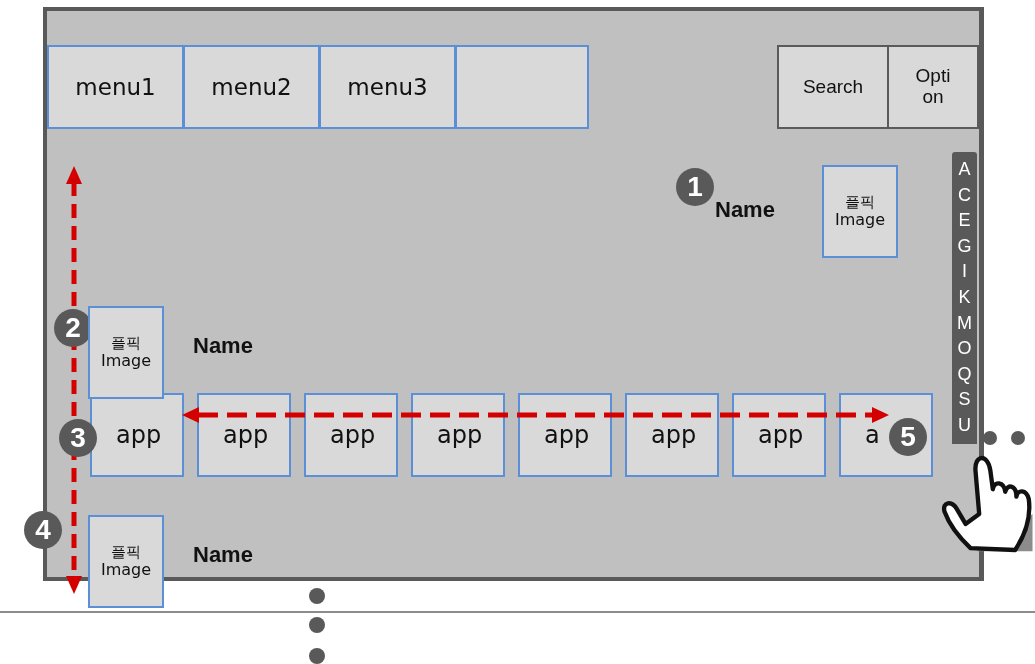  Describe the element at coordinates (964, 323) in the screenshot. I see `index-letter: M` at that location.